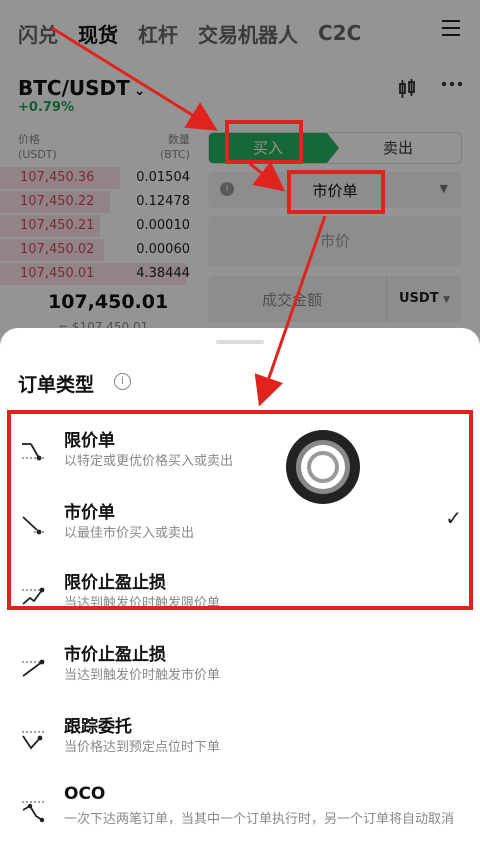 This screenshot has height=851, width=480. What do you see at coordinates (34, 668) in the screenshot?
I see `market-tpsl-icon` at bounding box center [34, 668].